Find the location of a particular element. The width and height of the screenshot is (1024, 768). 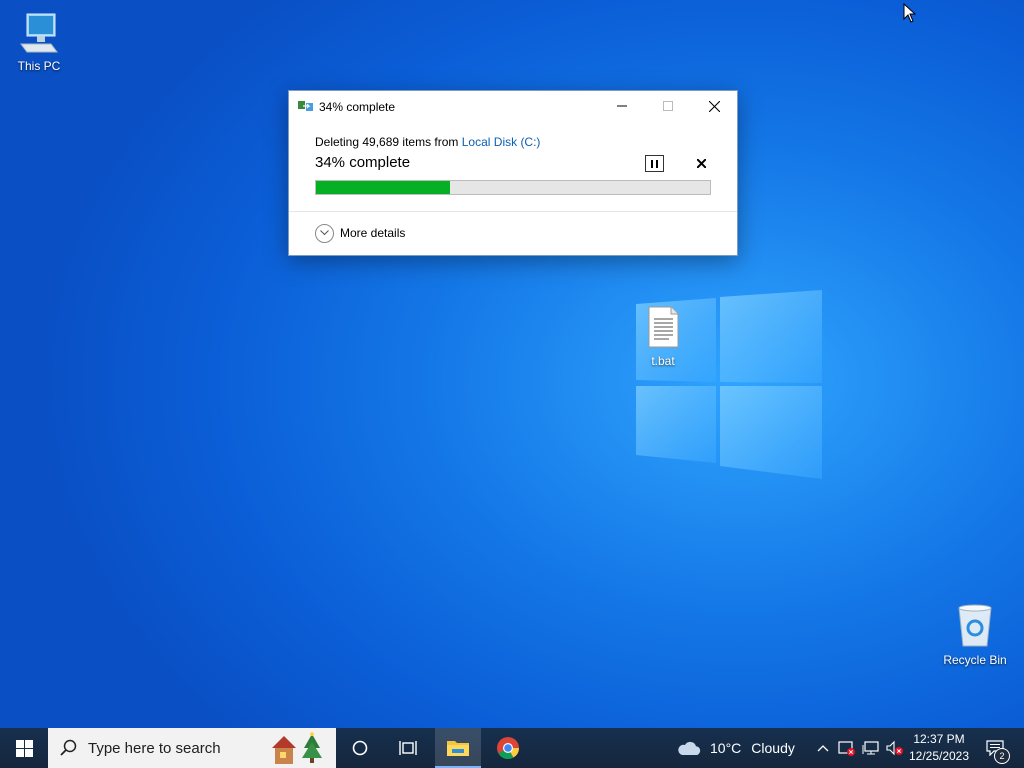

progress-bar-fill is located at coordinates (383, 187).